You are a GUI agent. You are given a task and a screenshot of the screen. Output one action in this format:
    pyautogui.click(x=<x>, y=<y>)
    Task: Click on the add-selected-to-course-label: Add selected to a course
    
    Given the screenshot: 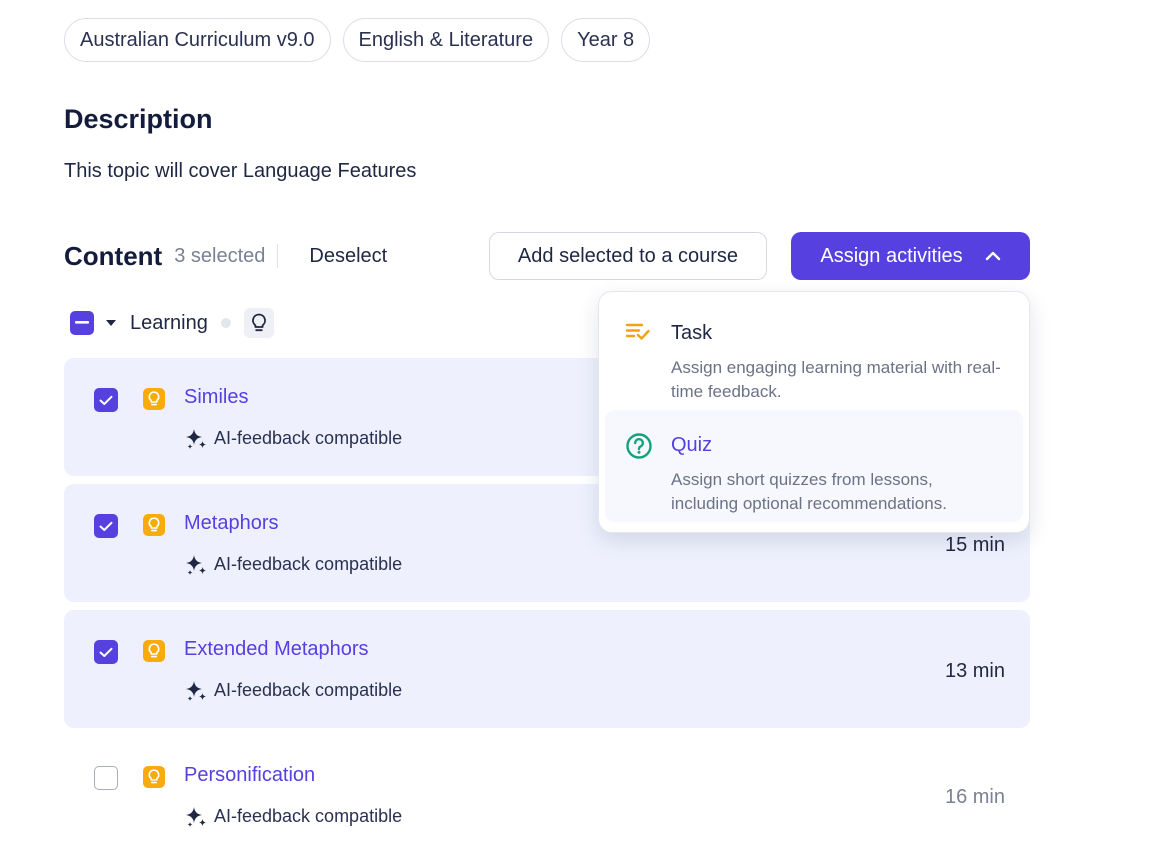 What is the action you would take?
    pyautogui.click(x=628, y=255)
    